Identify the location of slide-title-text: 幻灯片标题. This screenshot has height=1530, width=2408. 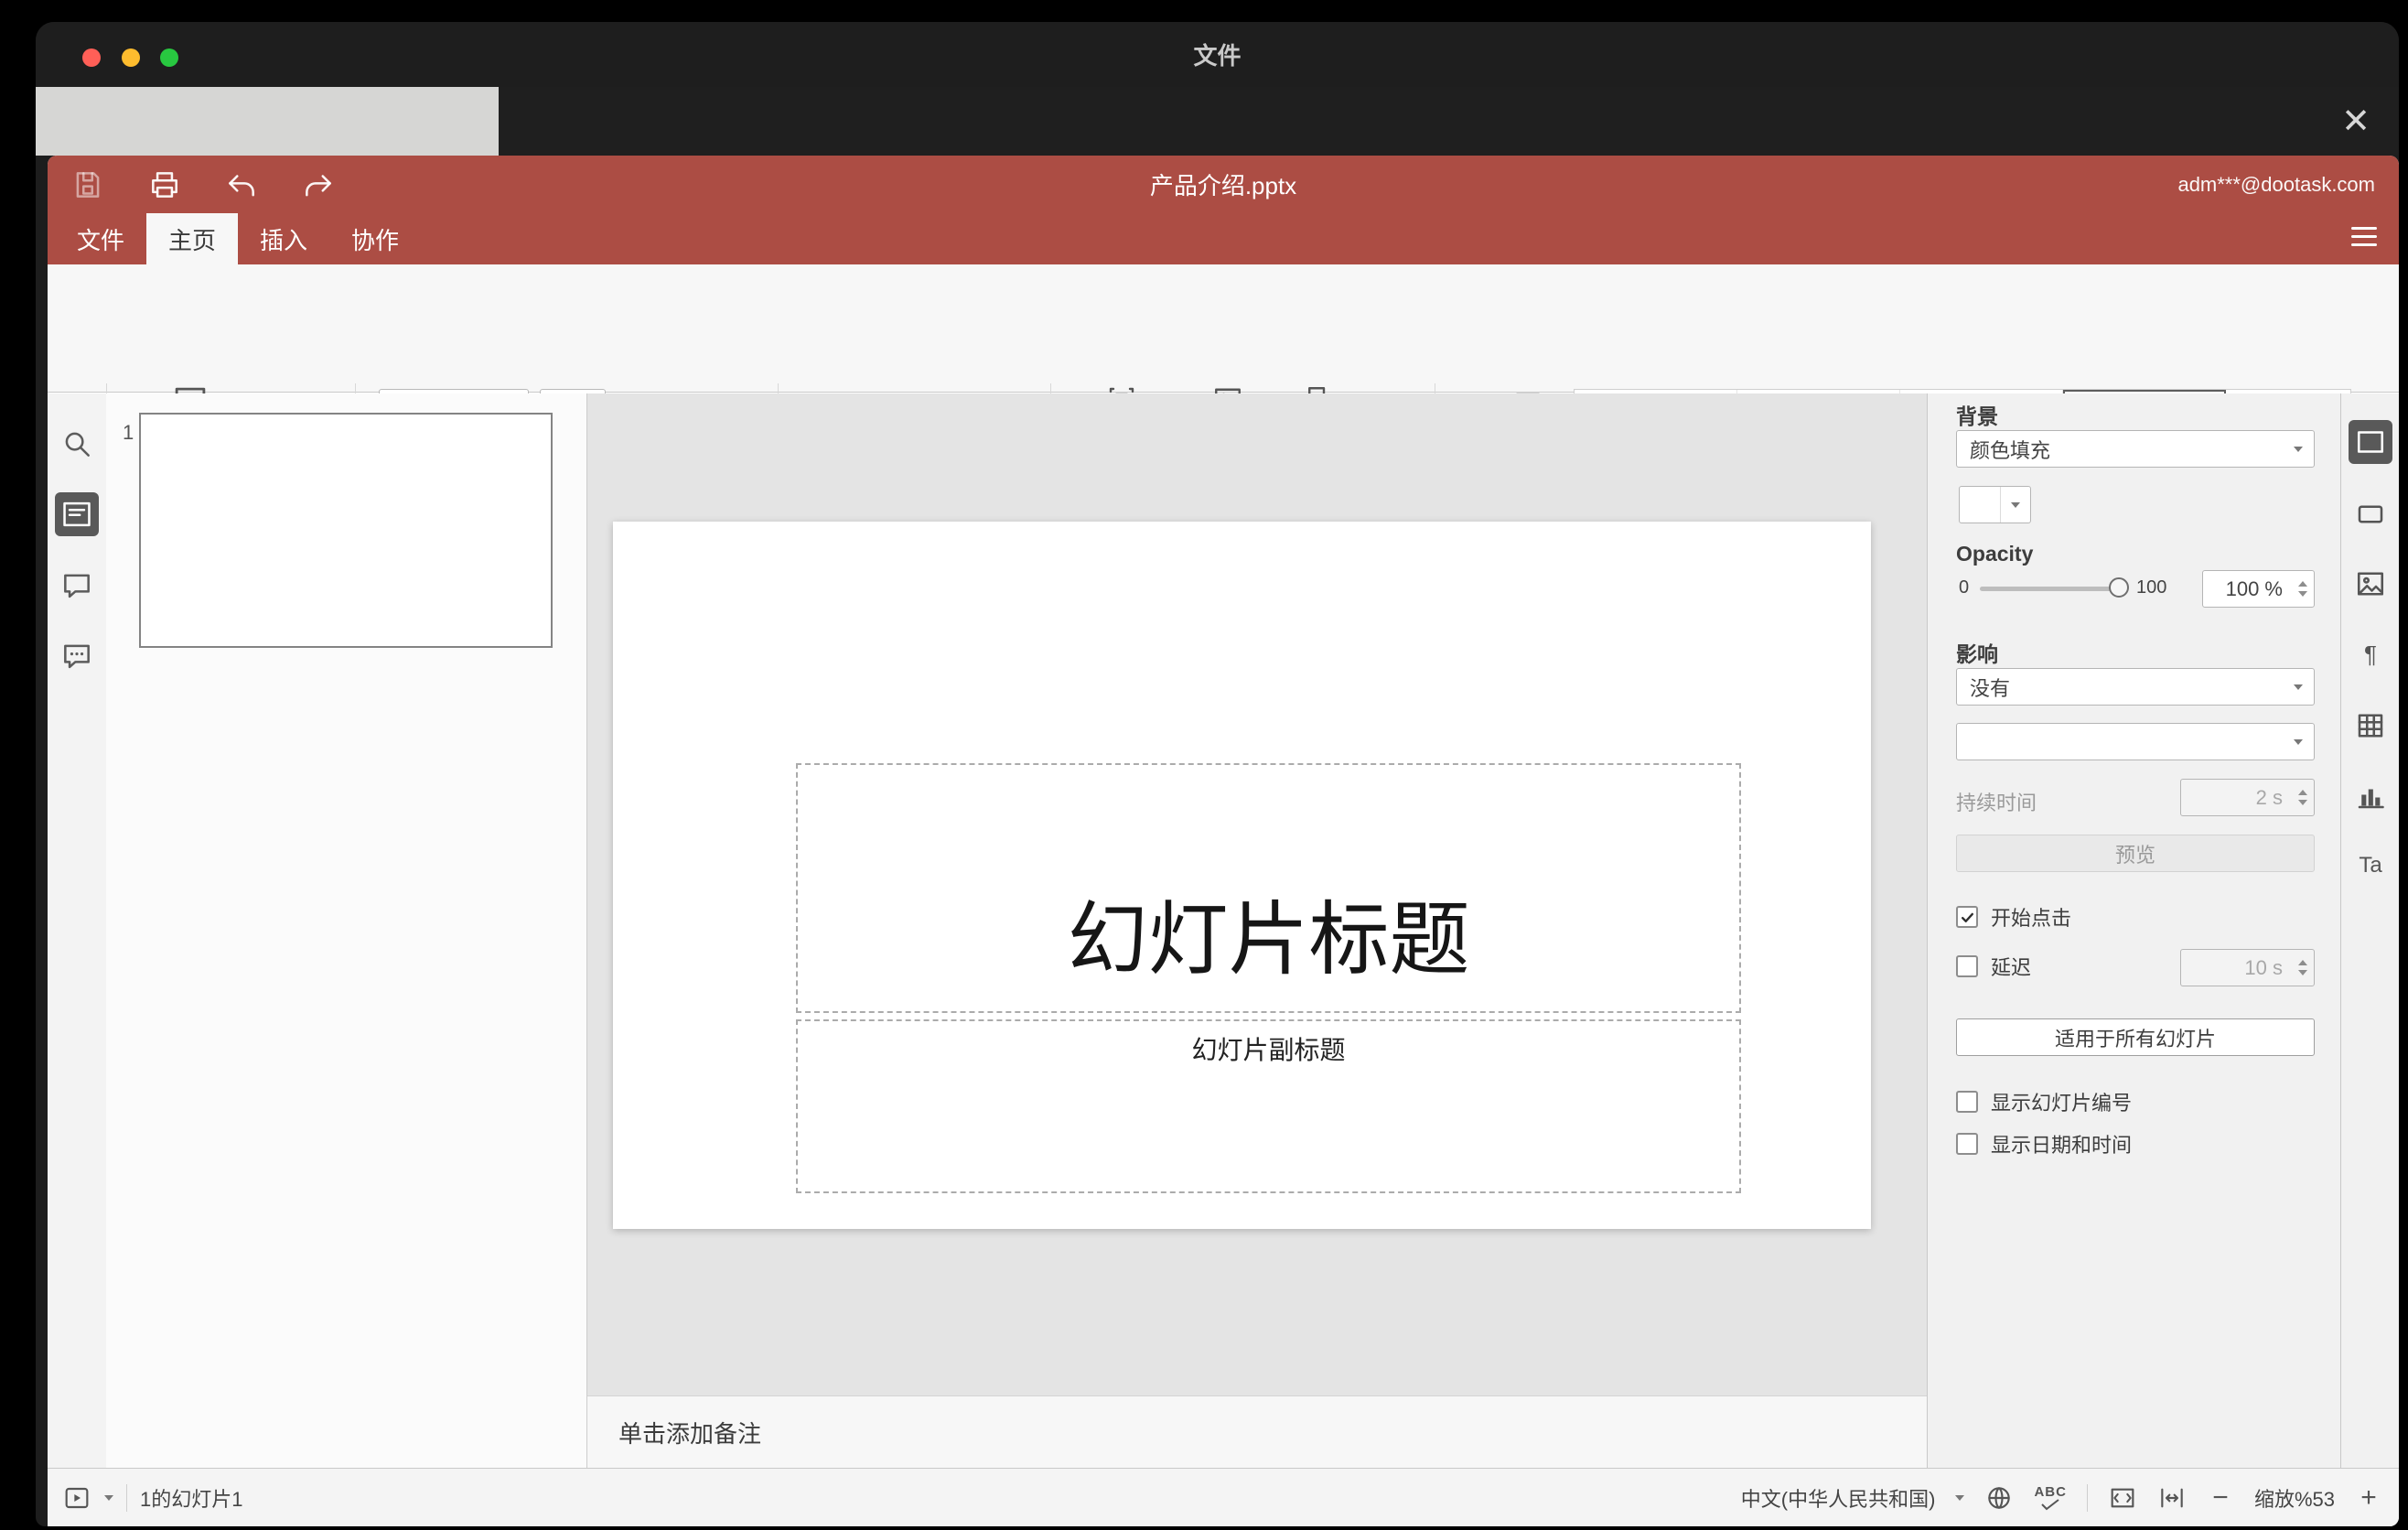
(1268, 939).